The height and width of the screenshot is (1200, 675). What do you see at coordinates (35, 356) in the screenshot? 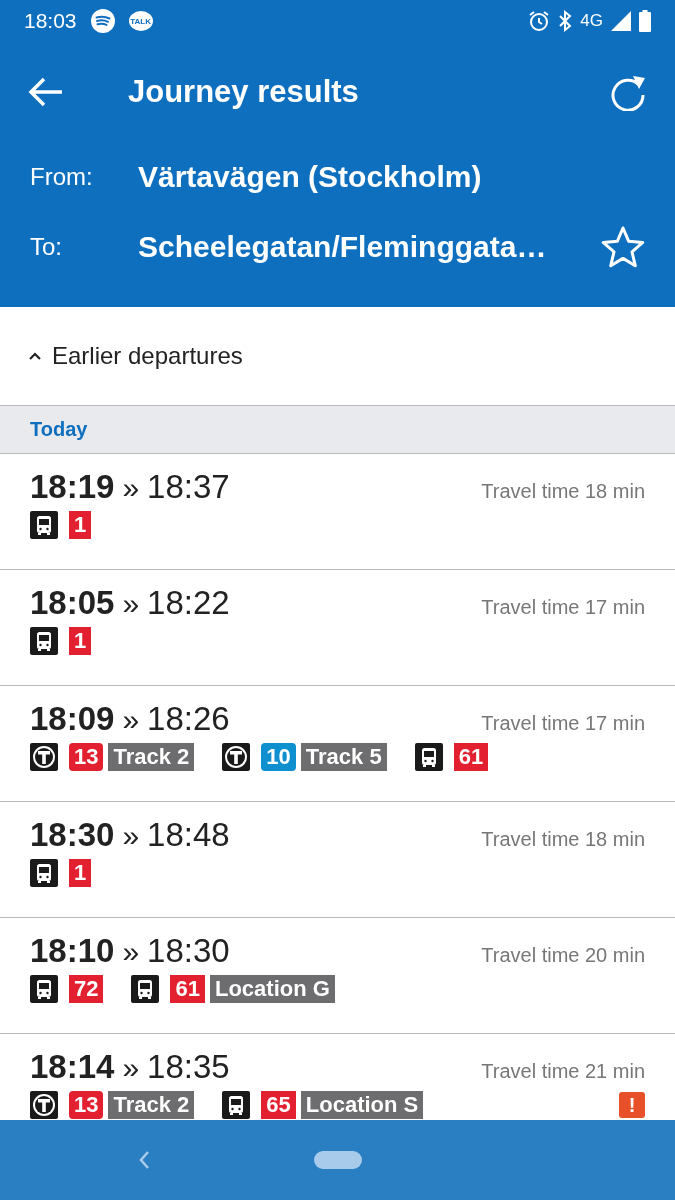
I see `chevron-up-icon` at bounding box center [35, 356].